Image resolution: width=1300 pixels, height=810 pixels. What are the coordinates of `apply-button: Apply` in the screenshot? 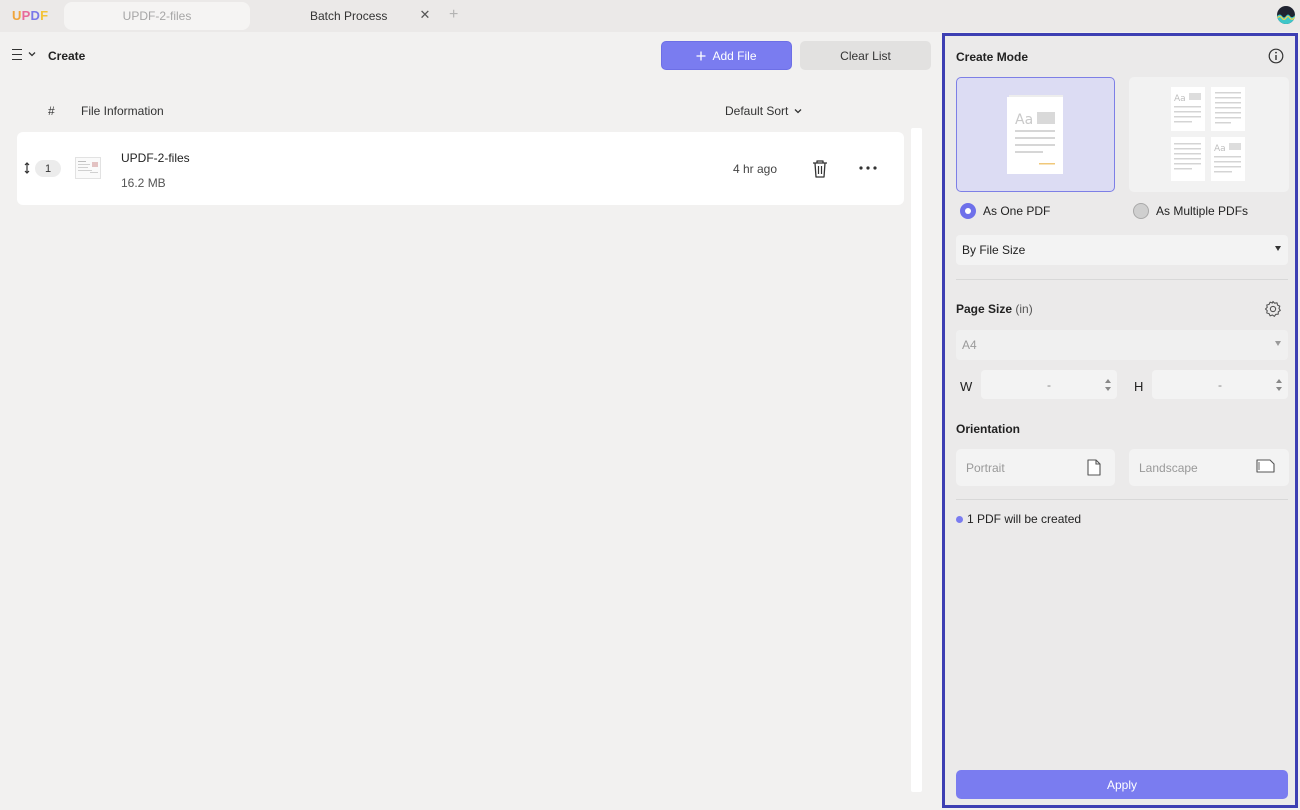 It's located at (1122, 784).